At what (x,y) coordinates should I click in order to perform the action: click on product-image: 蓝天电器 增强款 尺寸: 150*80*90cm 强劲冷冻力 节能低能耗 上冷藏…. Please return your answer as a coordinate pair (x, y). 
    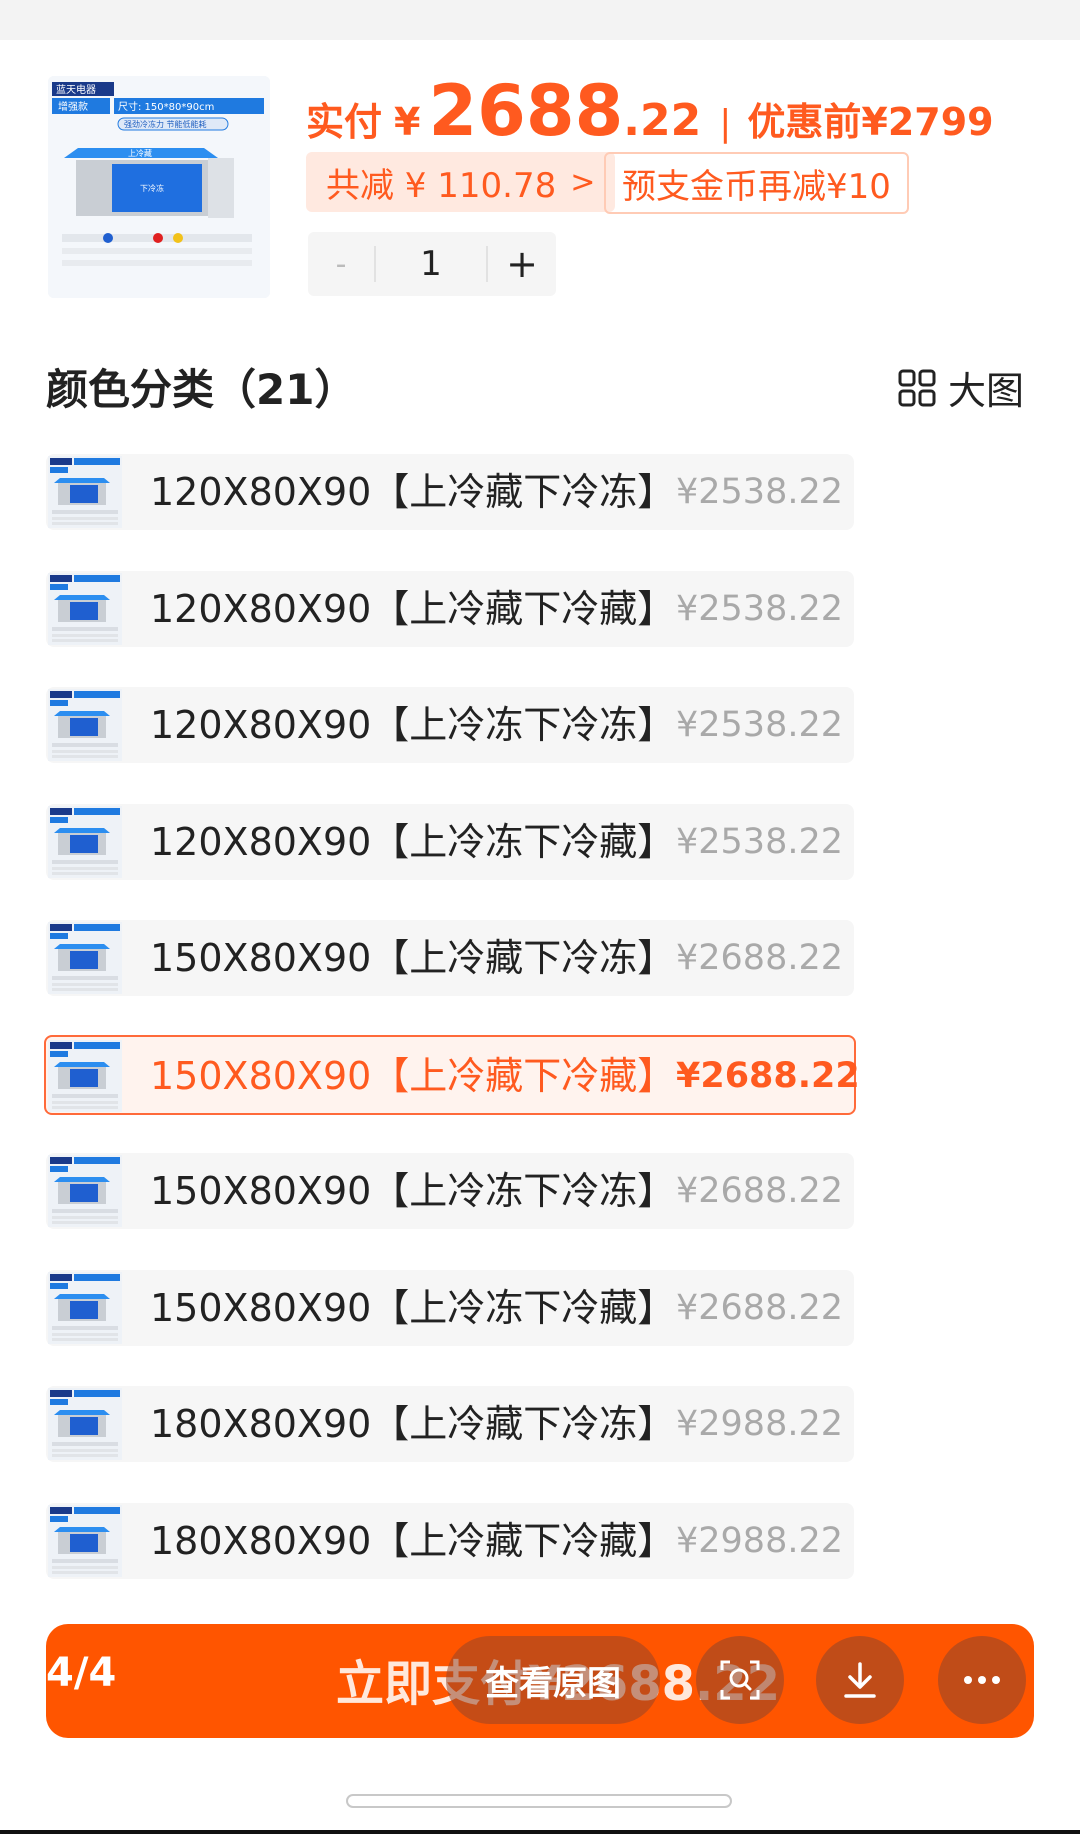
    Looking at the image, I should click on (159, 187).